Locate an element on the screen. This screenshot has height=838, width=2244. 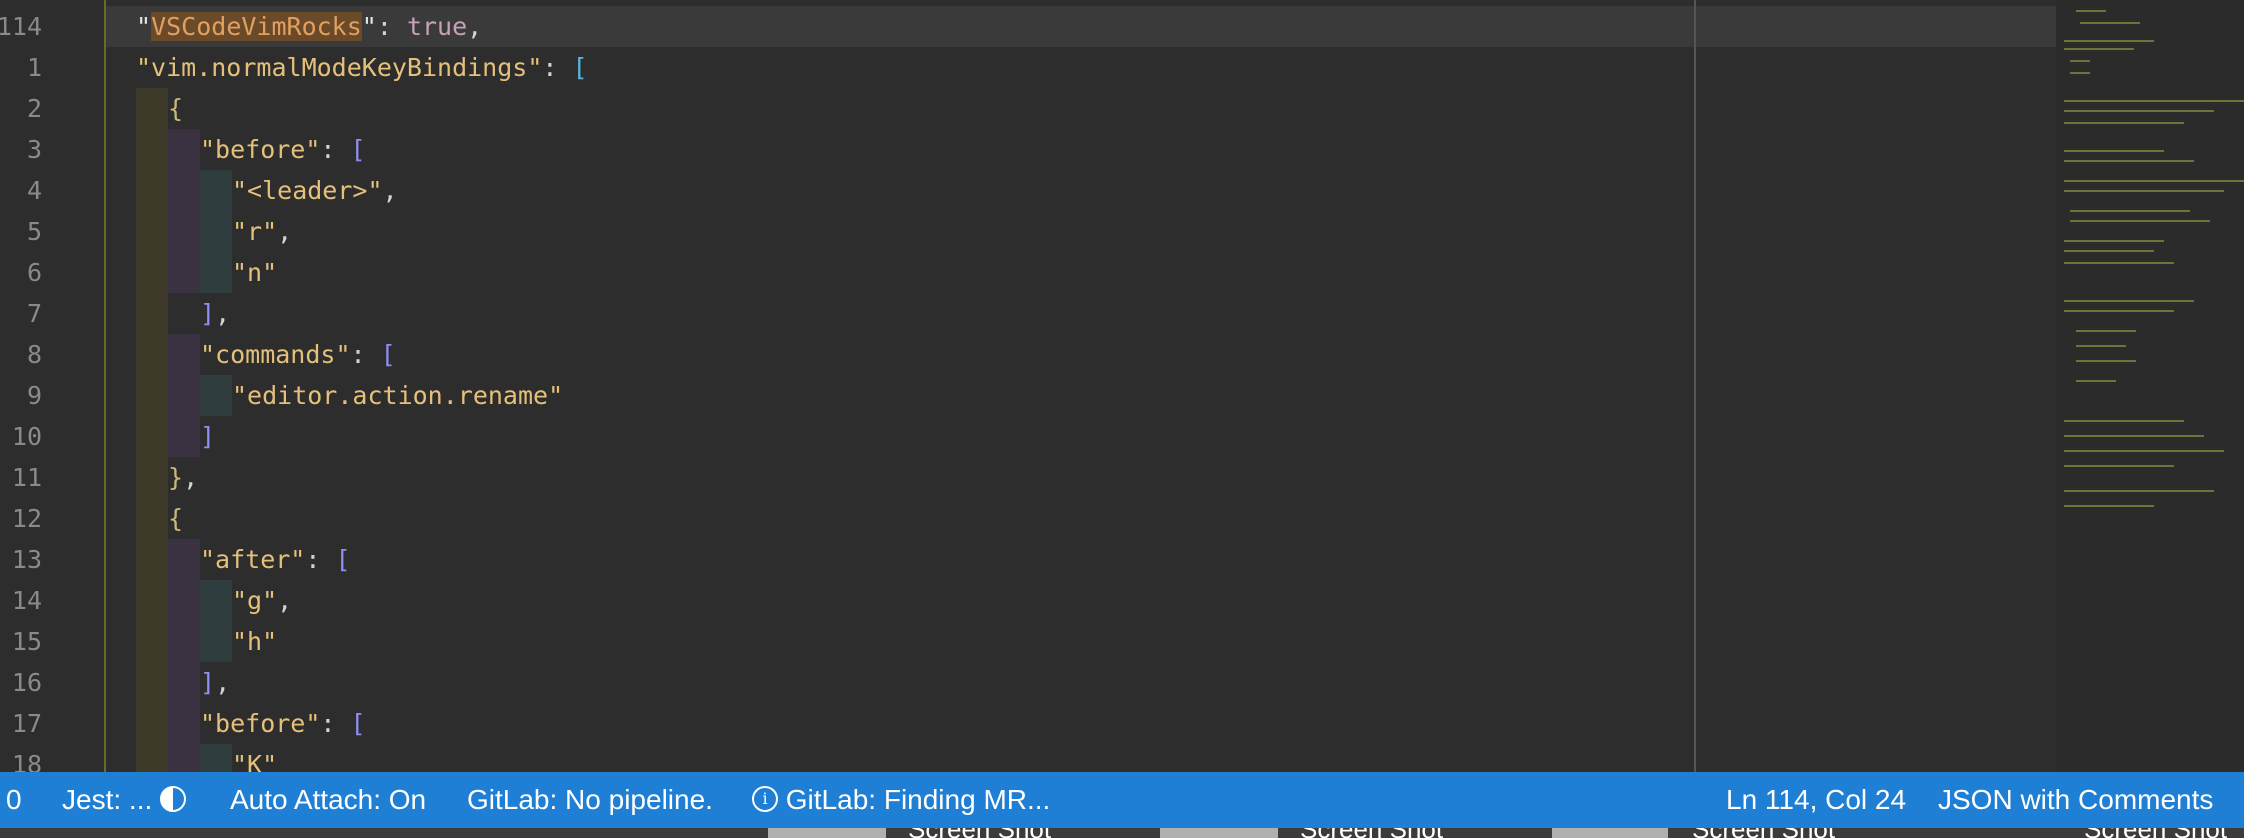
code-line: }, is located at coordinates (183, 477).